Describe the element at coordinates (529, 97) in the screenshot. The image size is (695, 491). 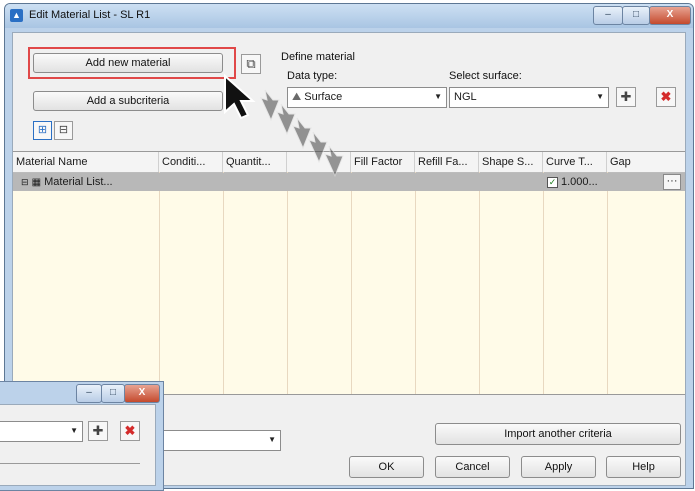
I see `select-surface-select: NGL ▼` at that location.